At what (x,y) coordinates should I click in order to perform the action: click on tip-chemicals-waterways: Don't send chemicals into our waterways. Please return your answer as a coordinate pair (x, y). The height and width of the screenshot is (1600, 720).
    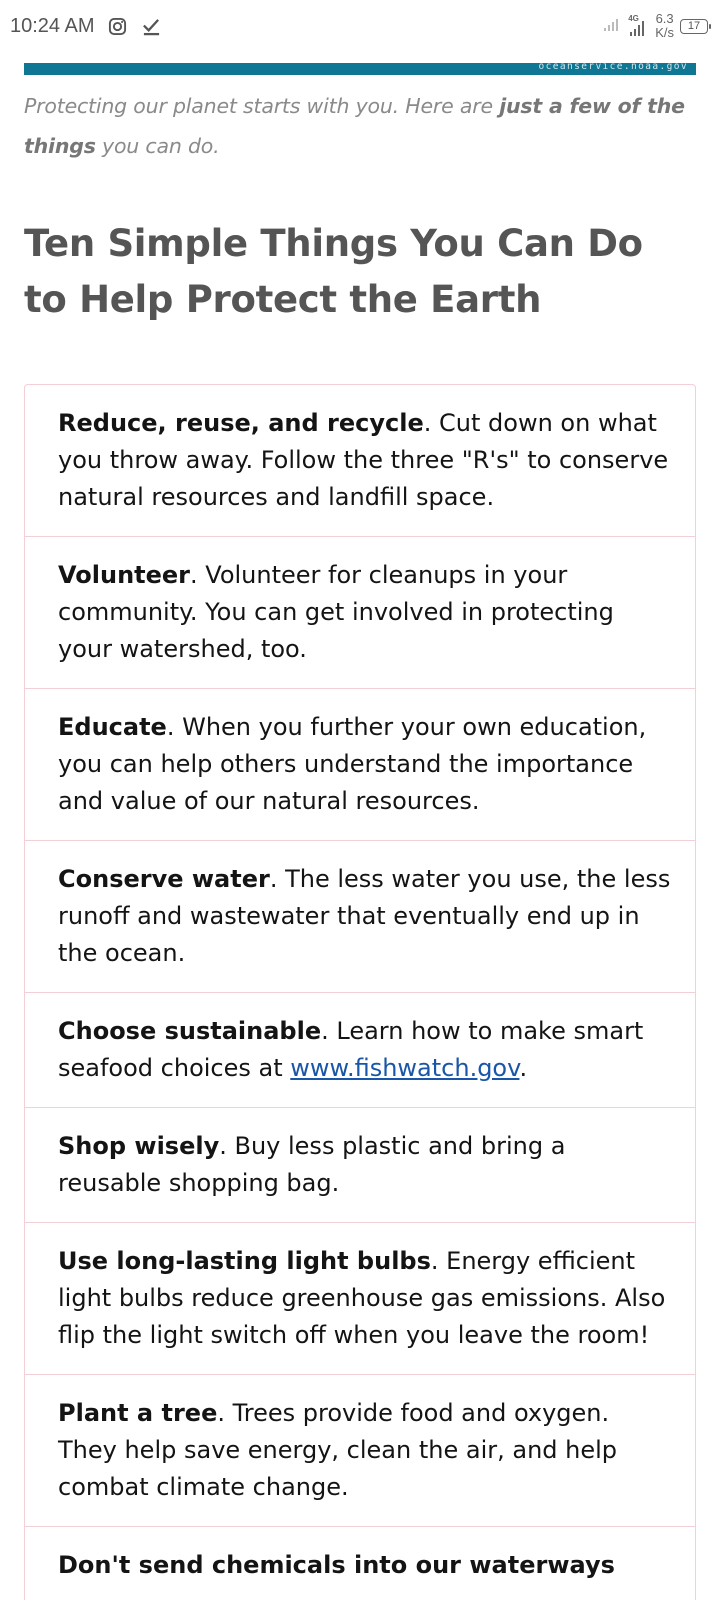
    Looking at the image, I should click on (360, 1563).